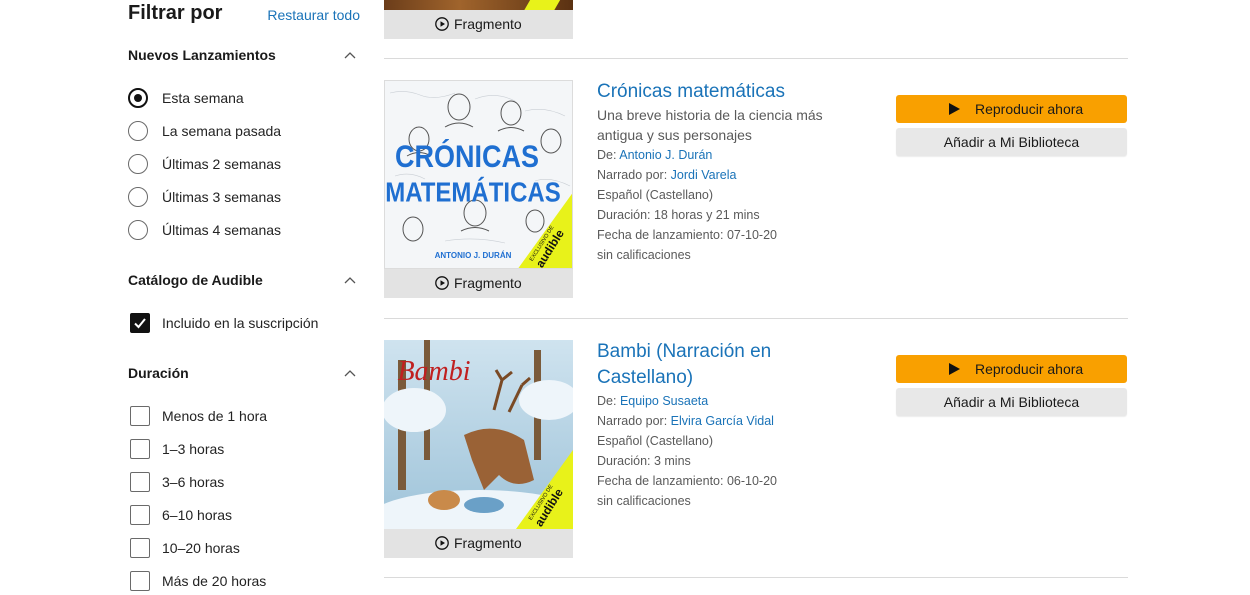 Image resolution: width=1250 pixels, height=595 pixels. I want to click on product-title-link: Bambi (Narración en Castellano), so click(712, 365).